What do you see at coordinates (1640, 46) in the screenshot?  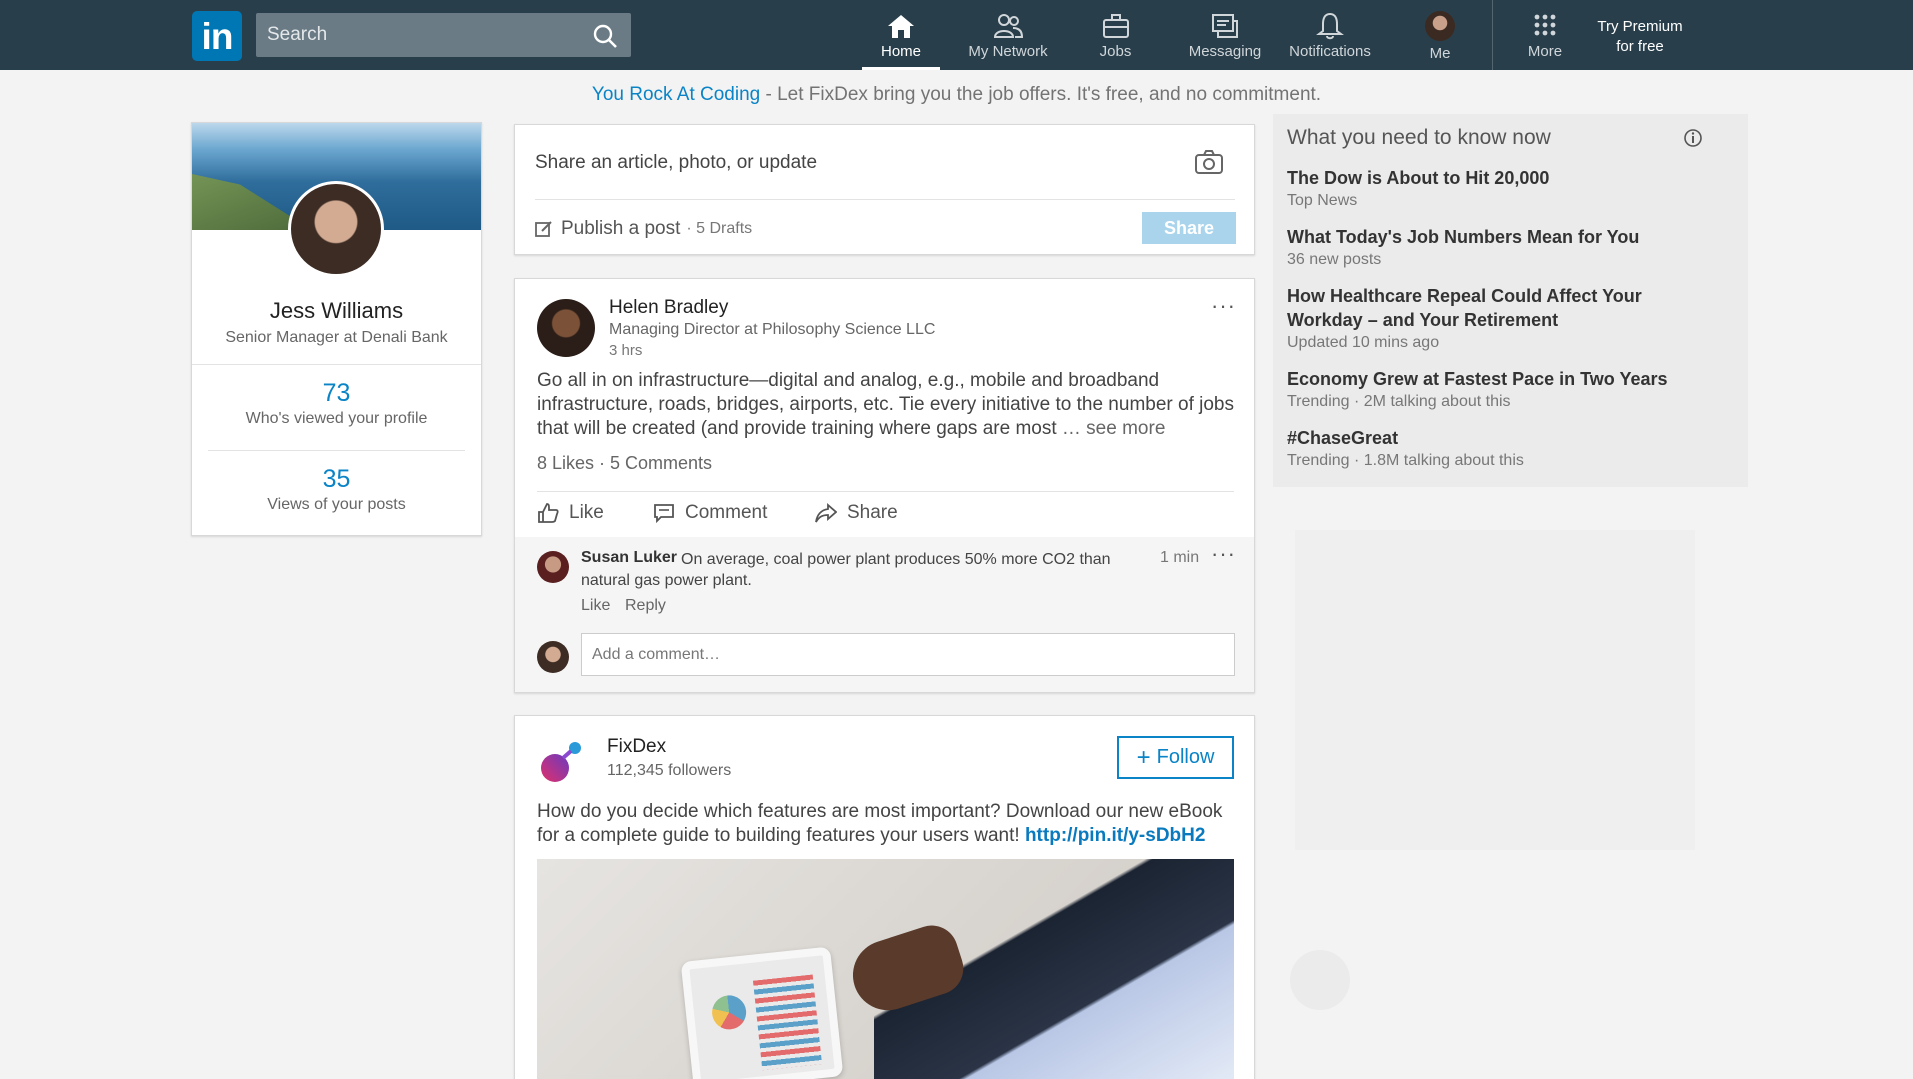 I see `premium-line-2: for free` at bounding box center [1640, 46].